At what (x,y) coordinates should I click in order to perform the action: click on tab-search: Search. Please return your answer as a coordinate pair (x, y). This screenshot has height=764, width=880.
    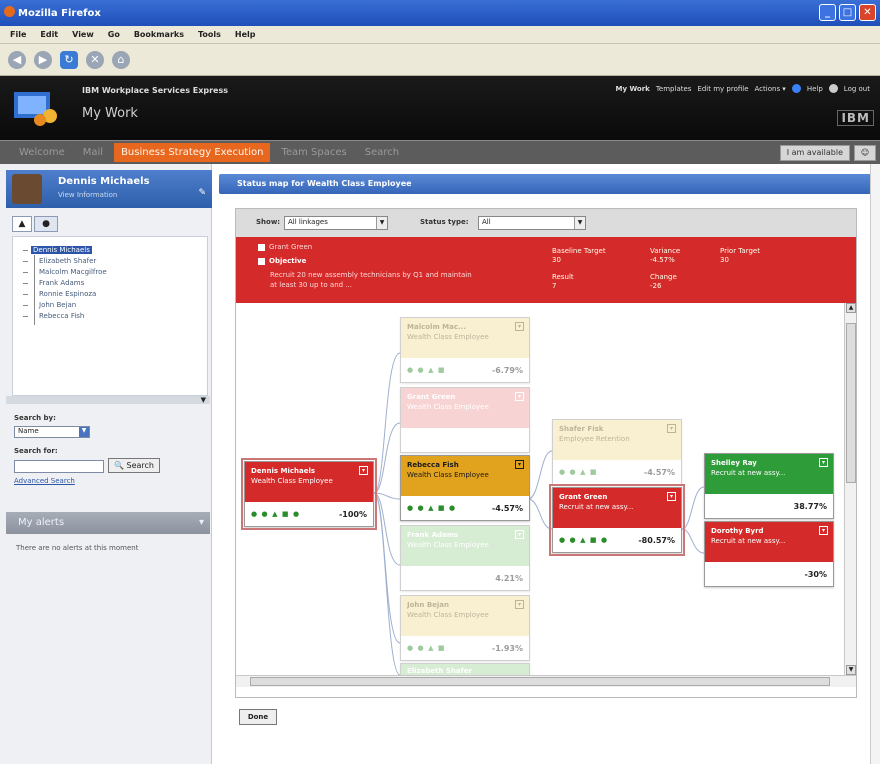
    Looking at the image, I should click on (382, 152).